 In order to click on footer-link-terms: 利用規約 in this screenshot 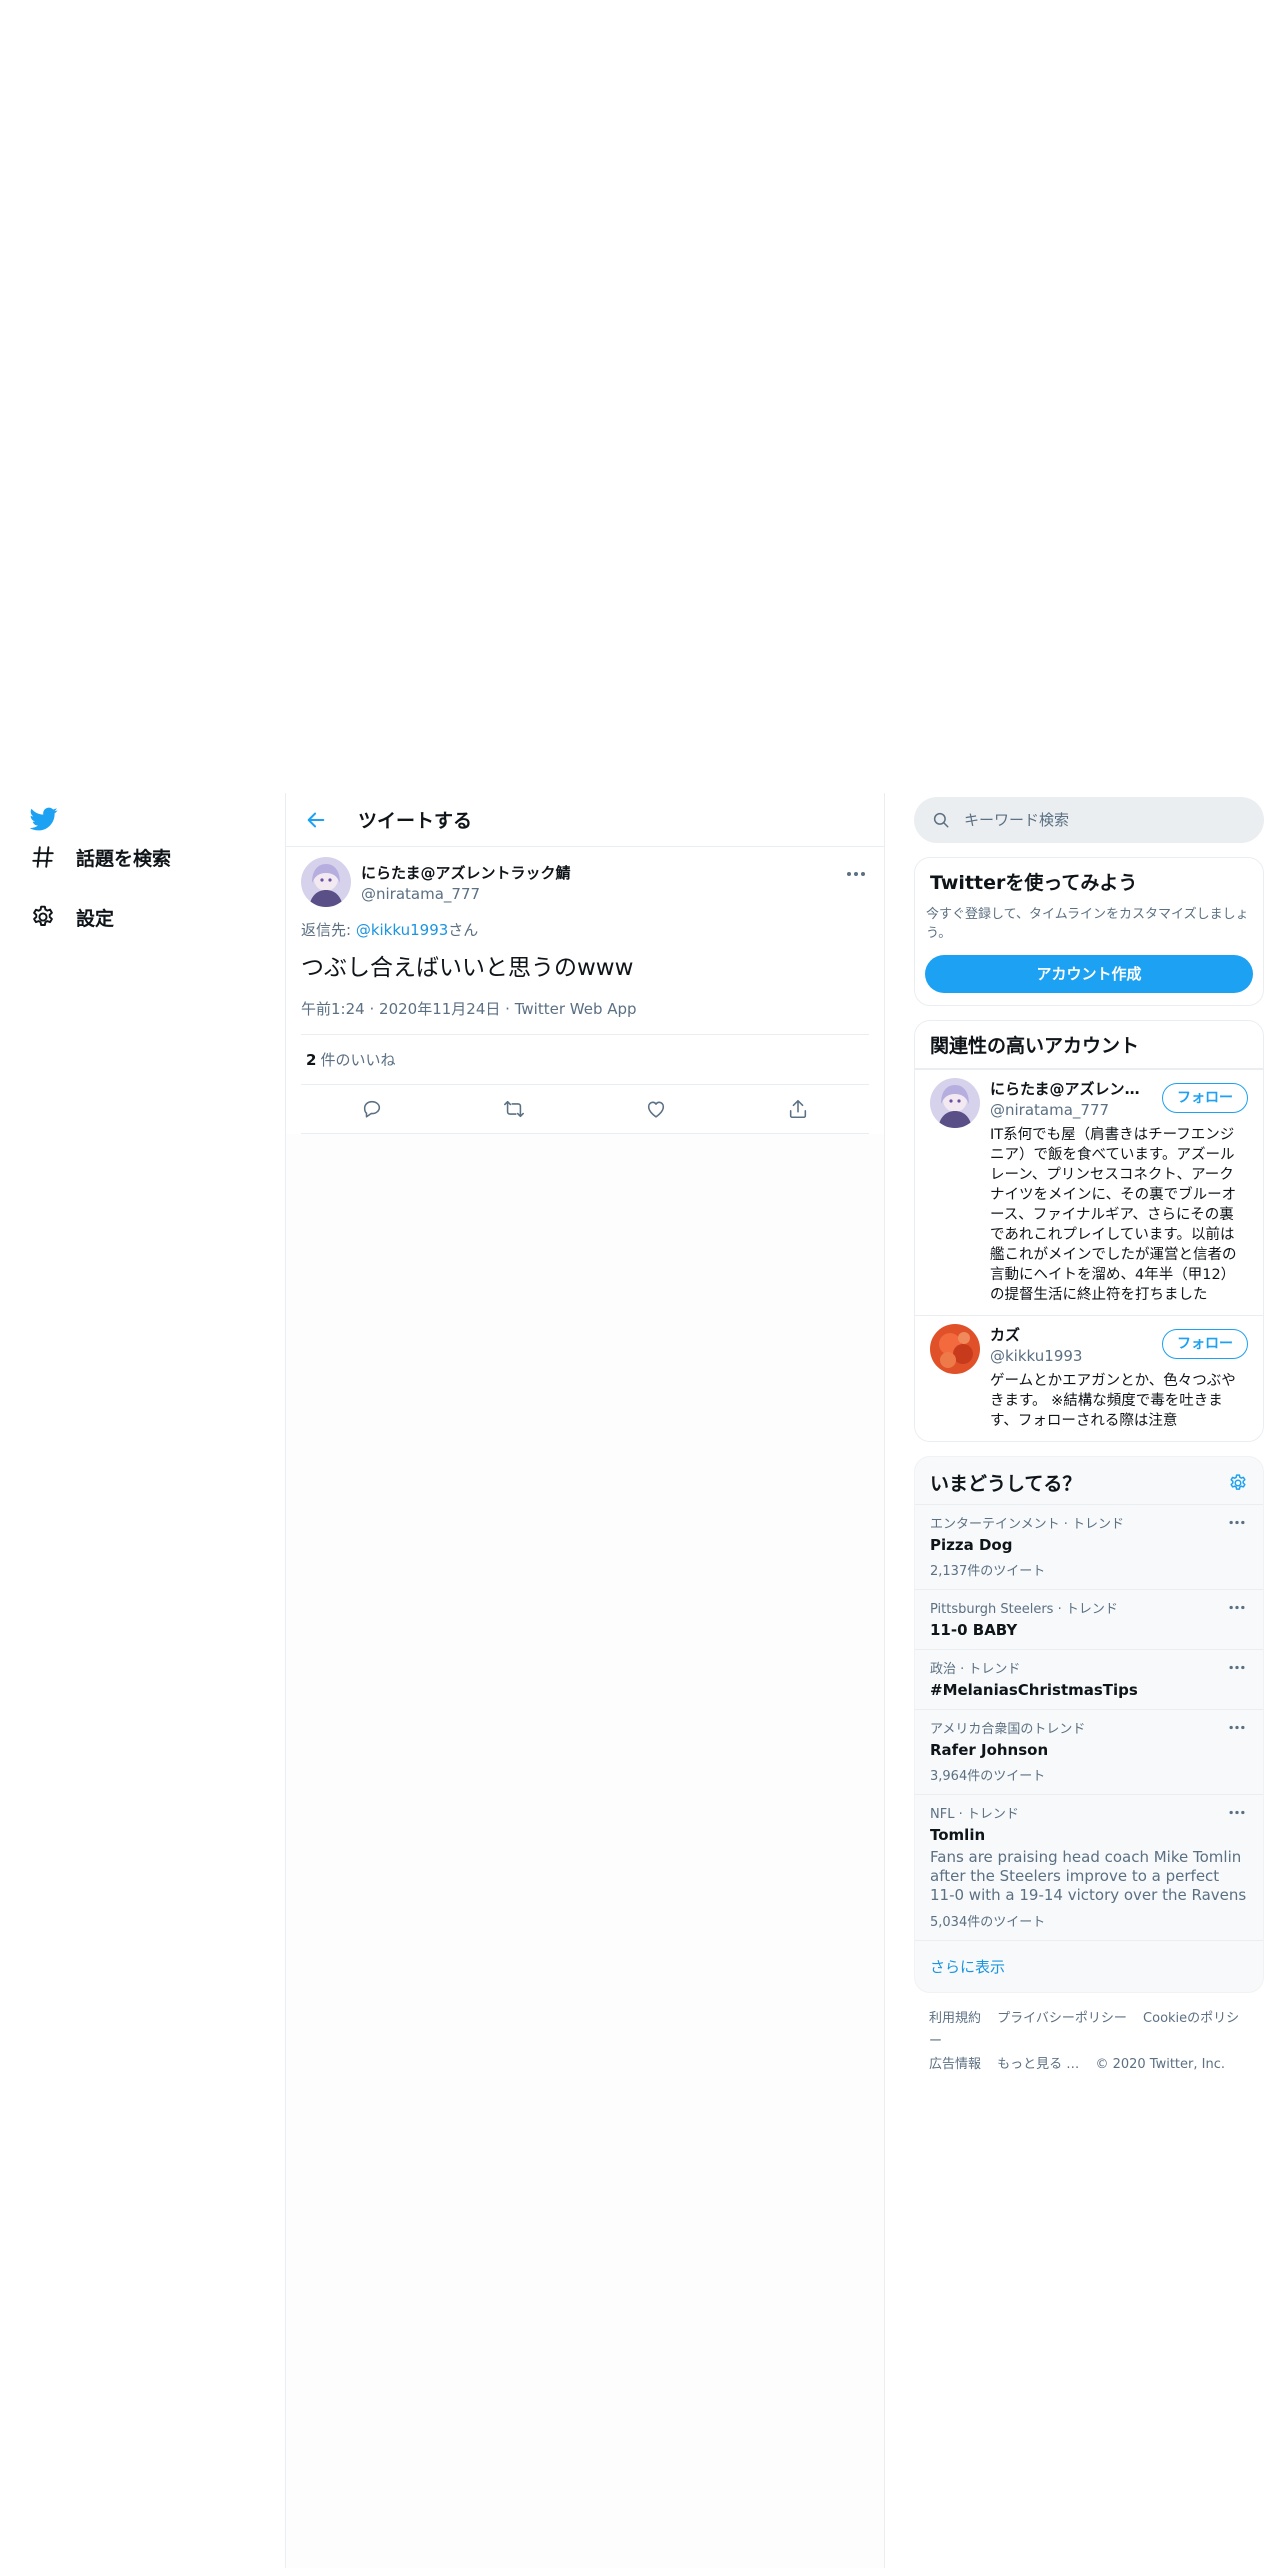, I will do `click(955, 2018)`.